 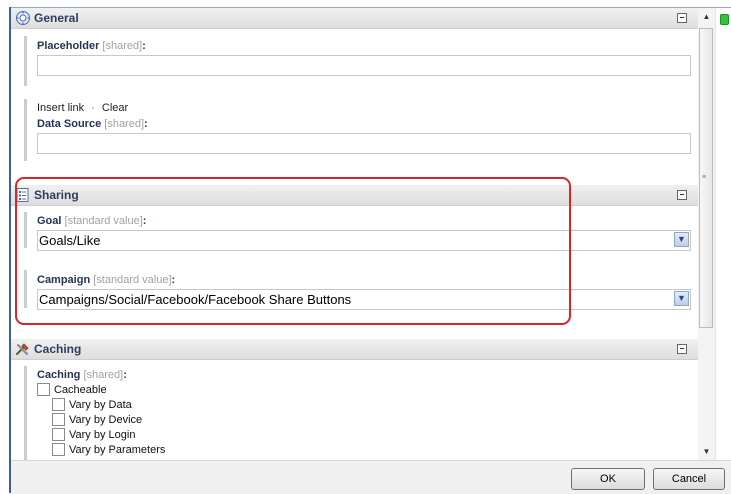 I want to click on vertical-scrollbar: ▲ ≡ ▼, so click(x=706, y=234).